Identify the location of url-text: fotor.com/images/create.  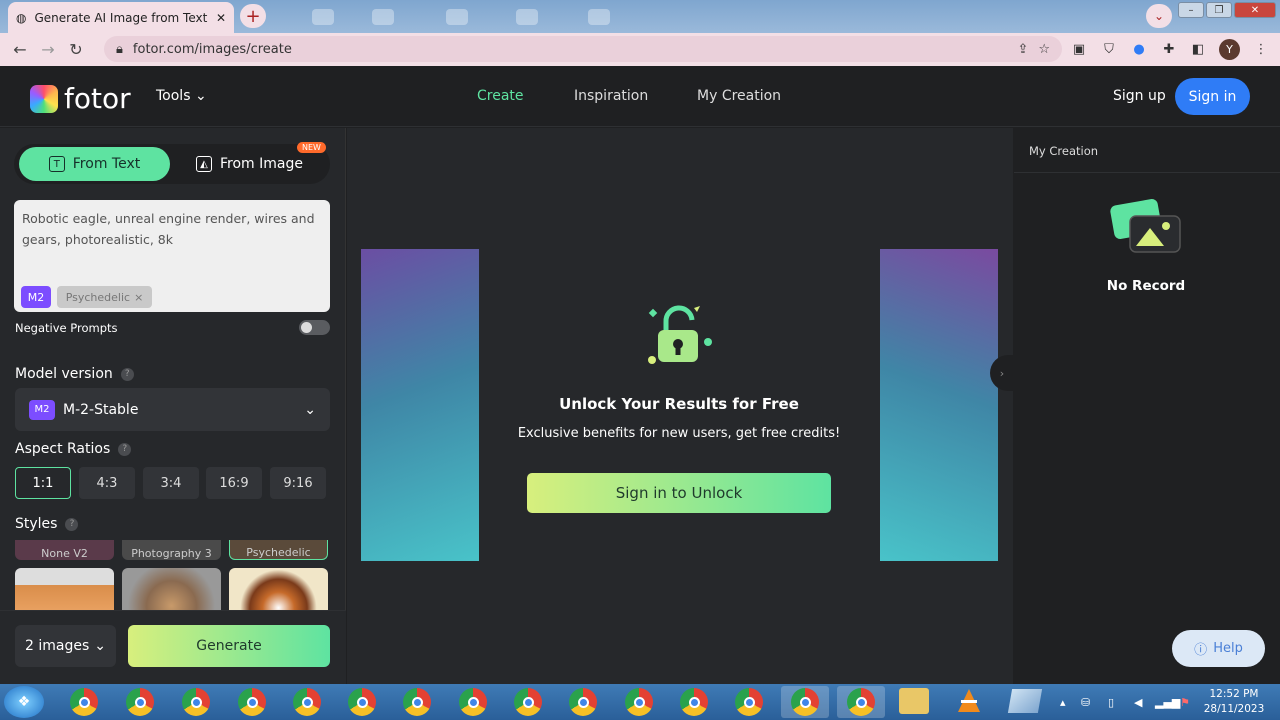
(212, 49).